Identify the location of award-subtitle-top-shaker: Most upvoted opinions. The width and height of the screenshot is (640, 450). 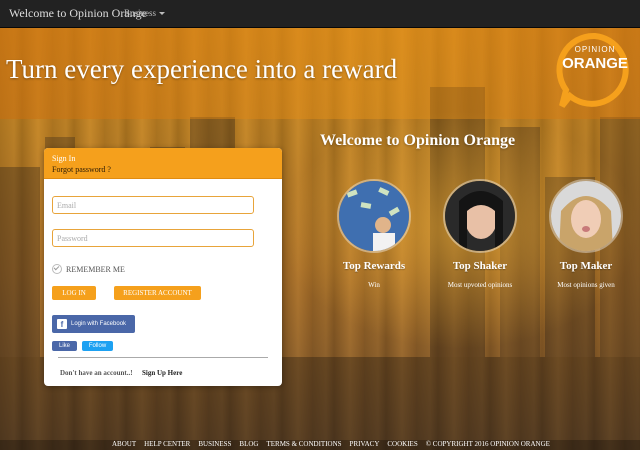
(480, 285).